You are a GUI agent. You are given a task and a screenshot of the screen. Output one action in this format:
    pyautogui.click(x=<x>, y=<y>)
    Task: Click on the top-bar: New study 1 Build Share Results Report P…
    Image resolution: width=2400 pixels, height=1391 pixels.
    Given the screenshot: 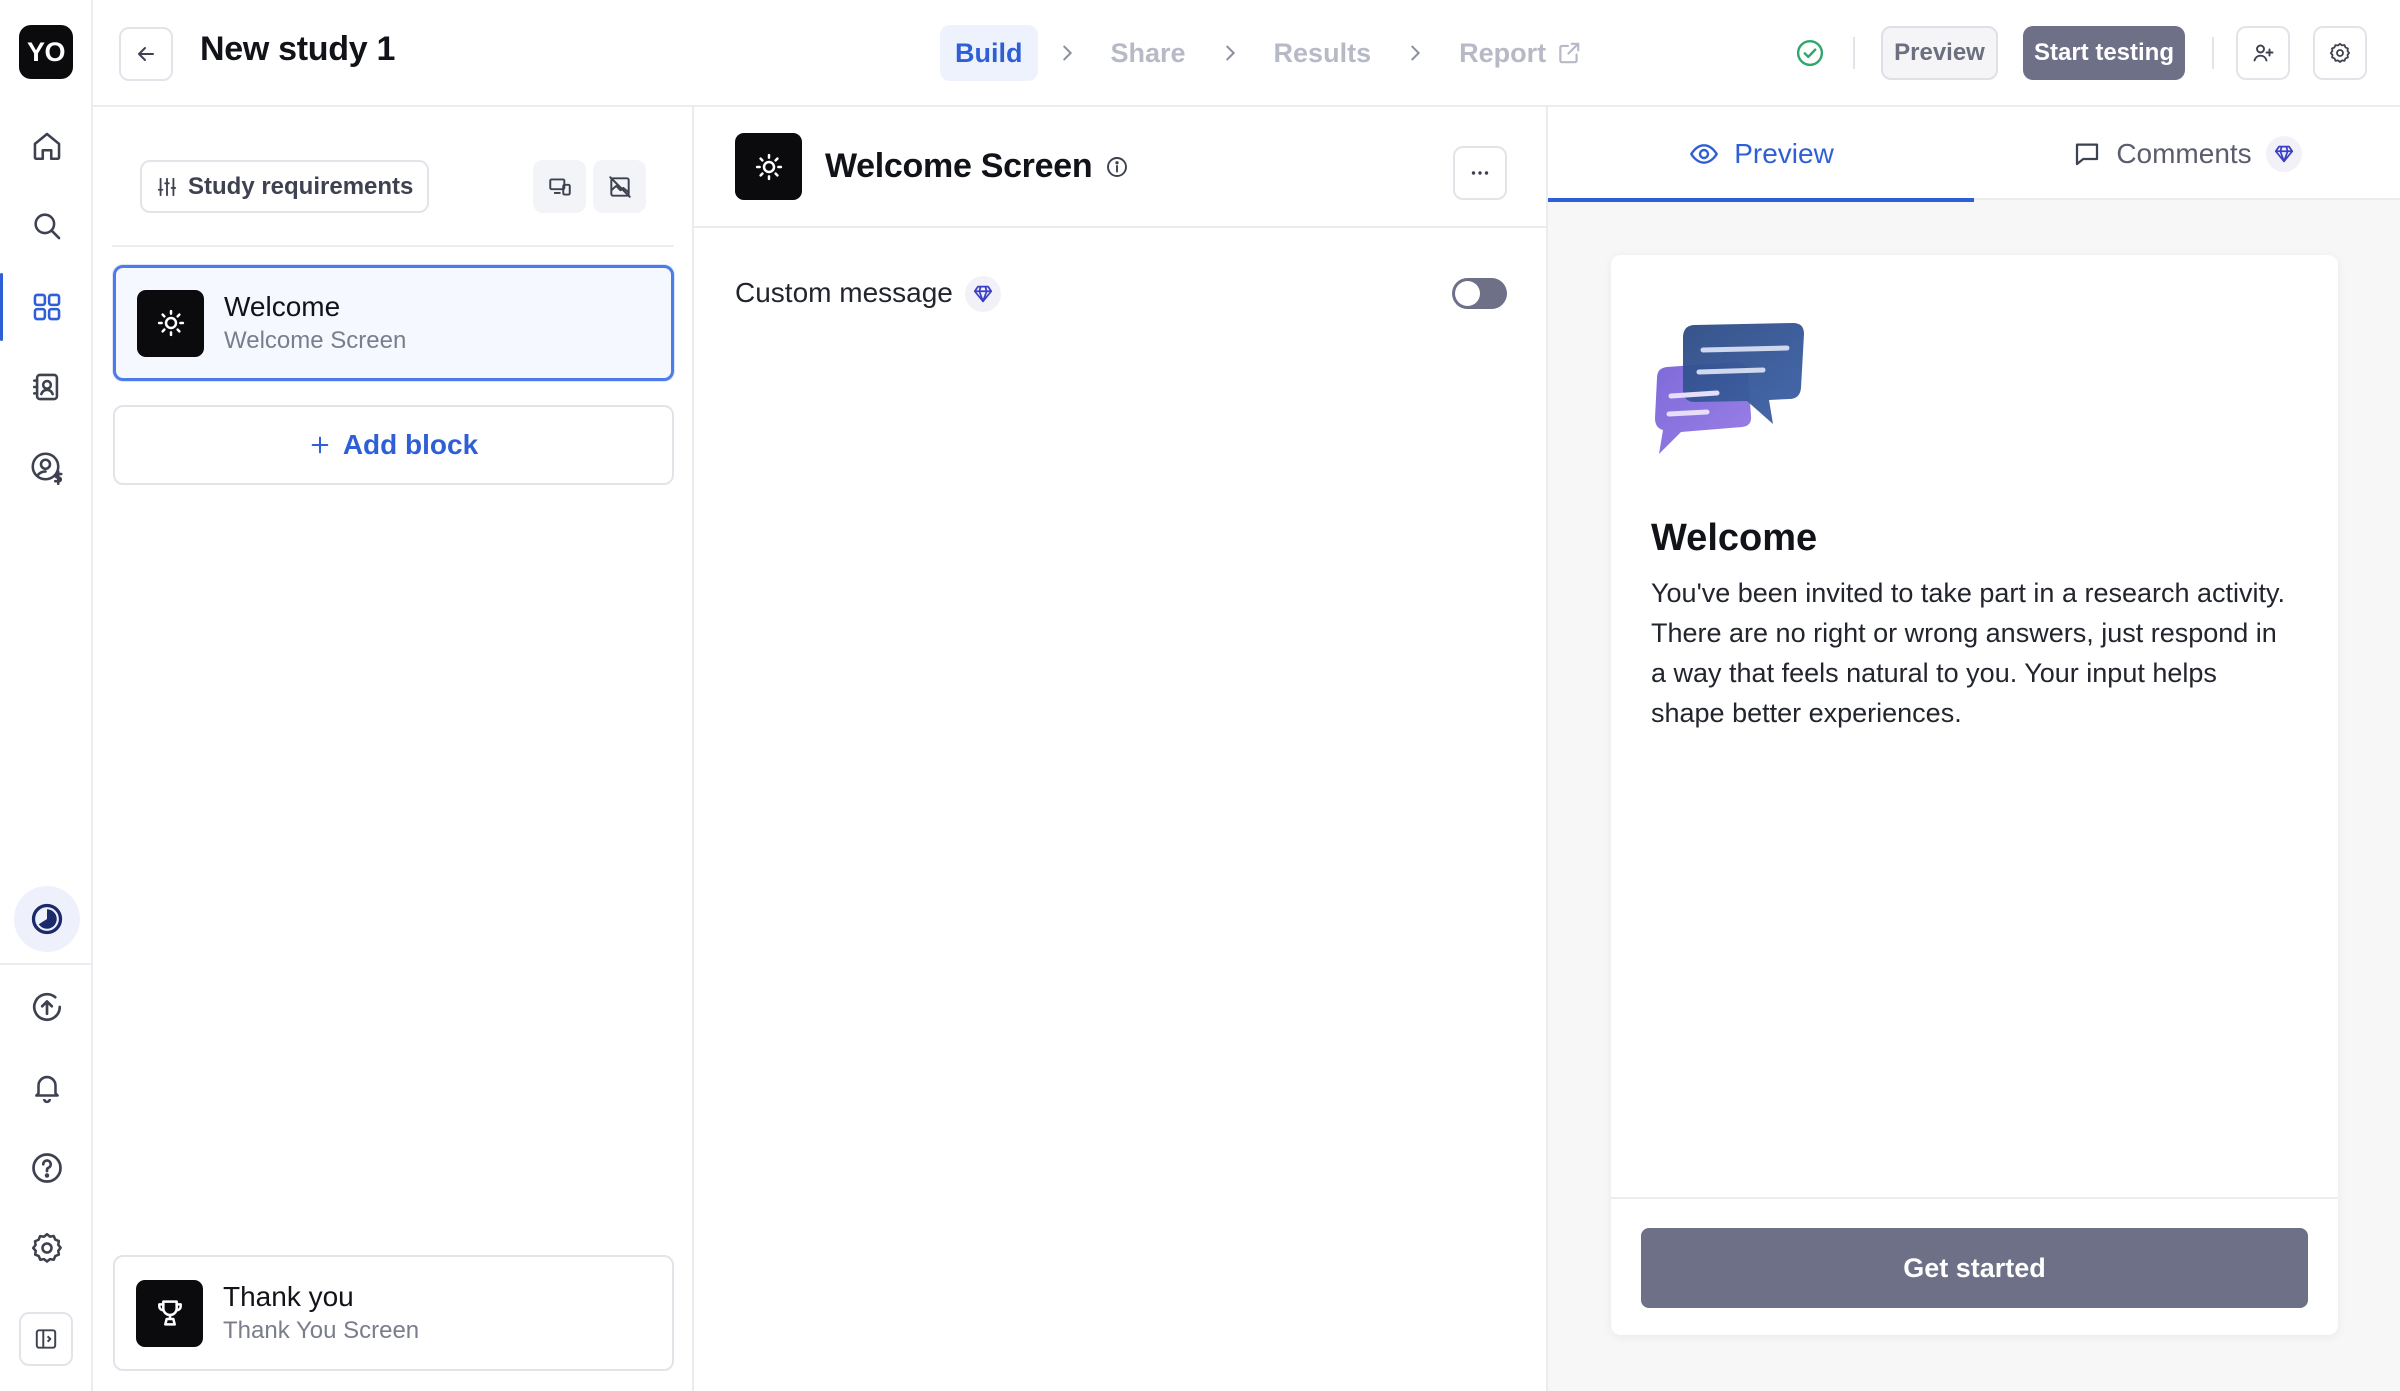 What is the action you would take?
    pyautogui.click(x=1246, y=53)
    